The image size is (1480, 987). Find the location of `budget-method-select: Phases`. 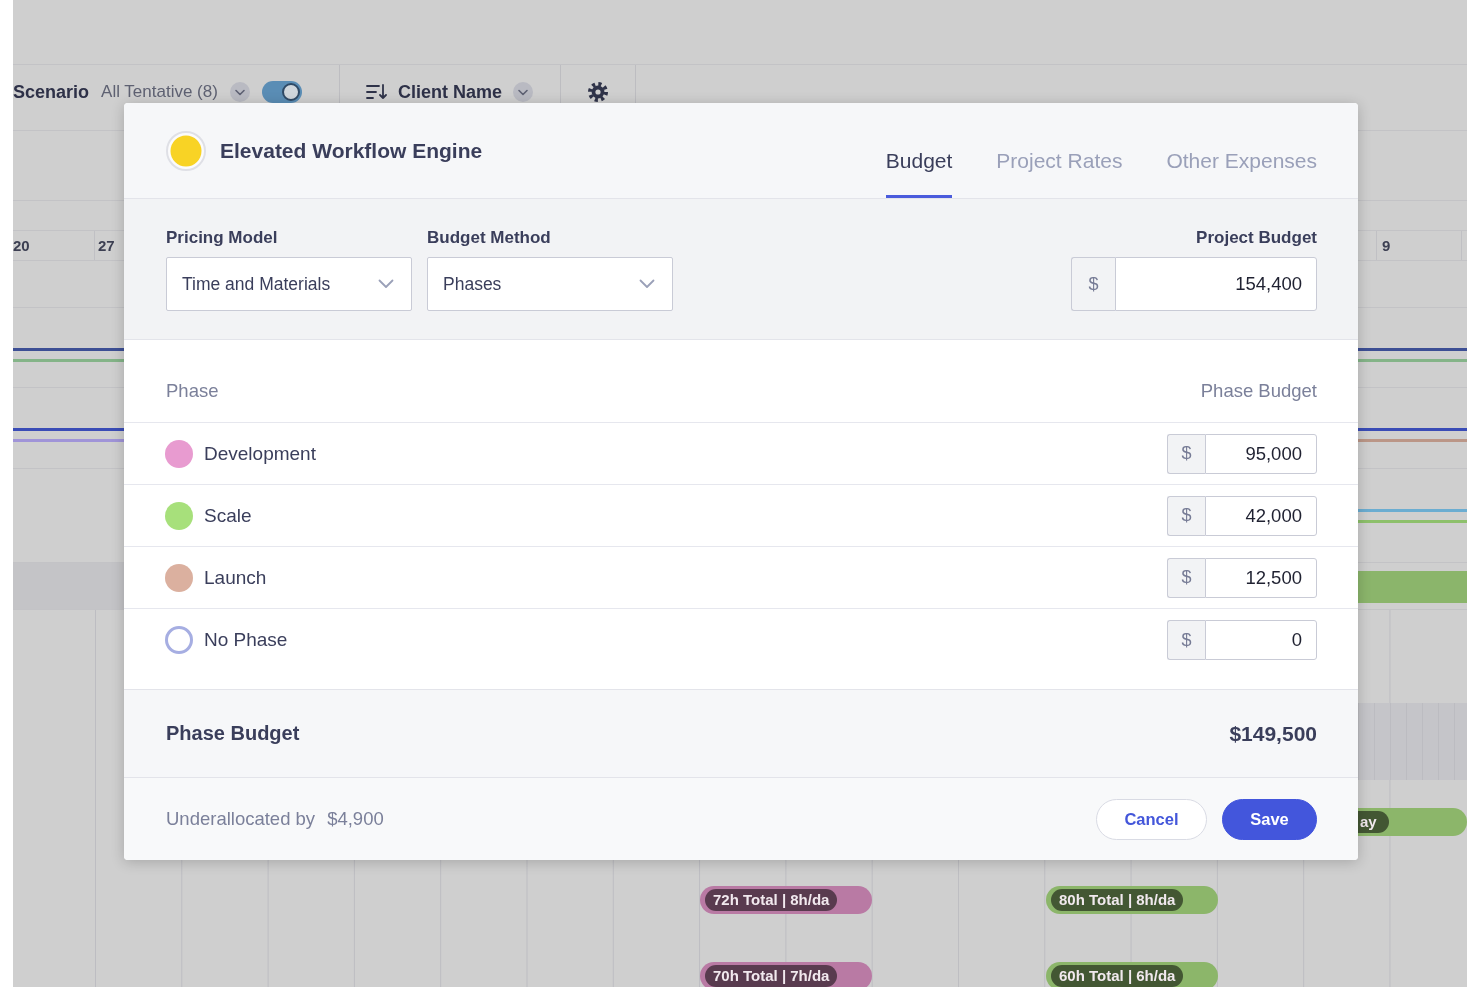

budget-method-select: Phases is located at coordinates (550, 284).